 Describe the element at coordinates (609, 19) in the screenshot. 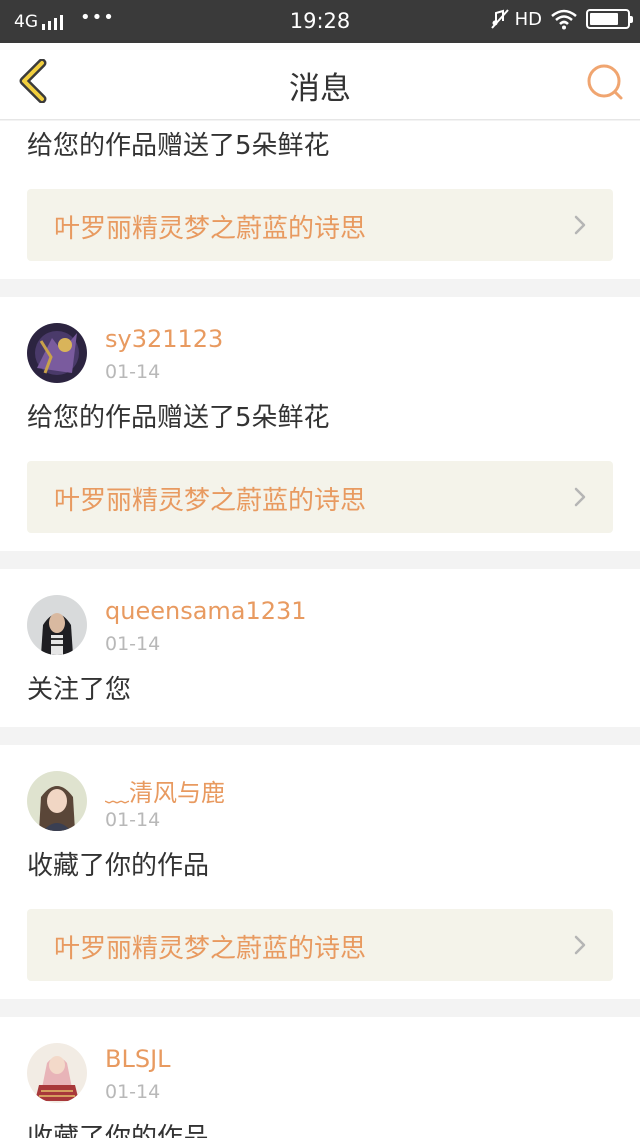

I see `battery-icon` at that location.